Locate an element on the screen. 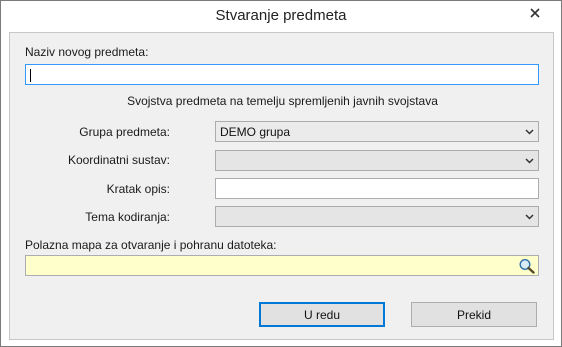  folder-path-input is located at coordinates (282, 265).